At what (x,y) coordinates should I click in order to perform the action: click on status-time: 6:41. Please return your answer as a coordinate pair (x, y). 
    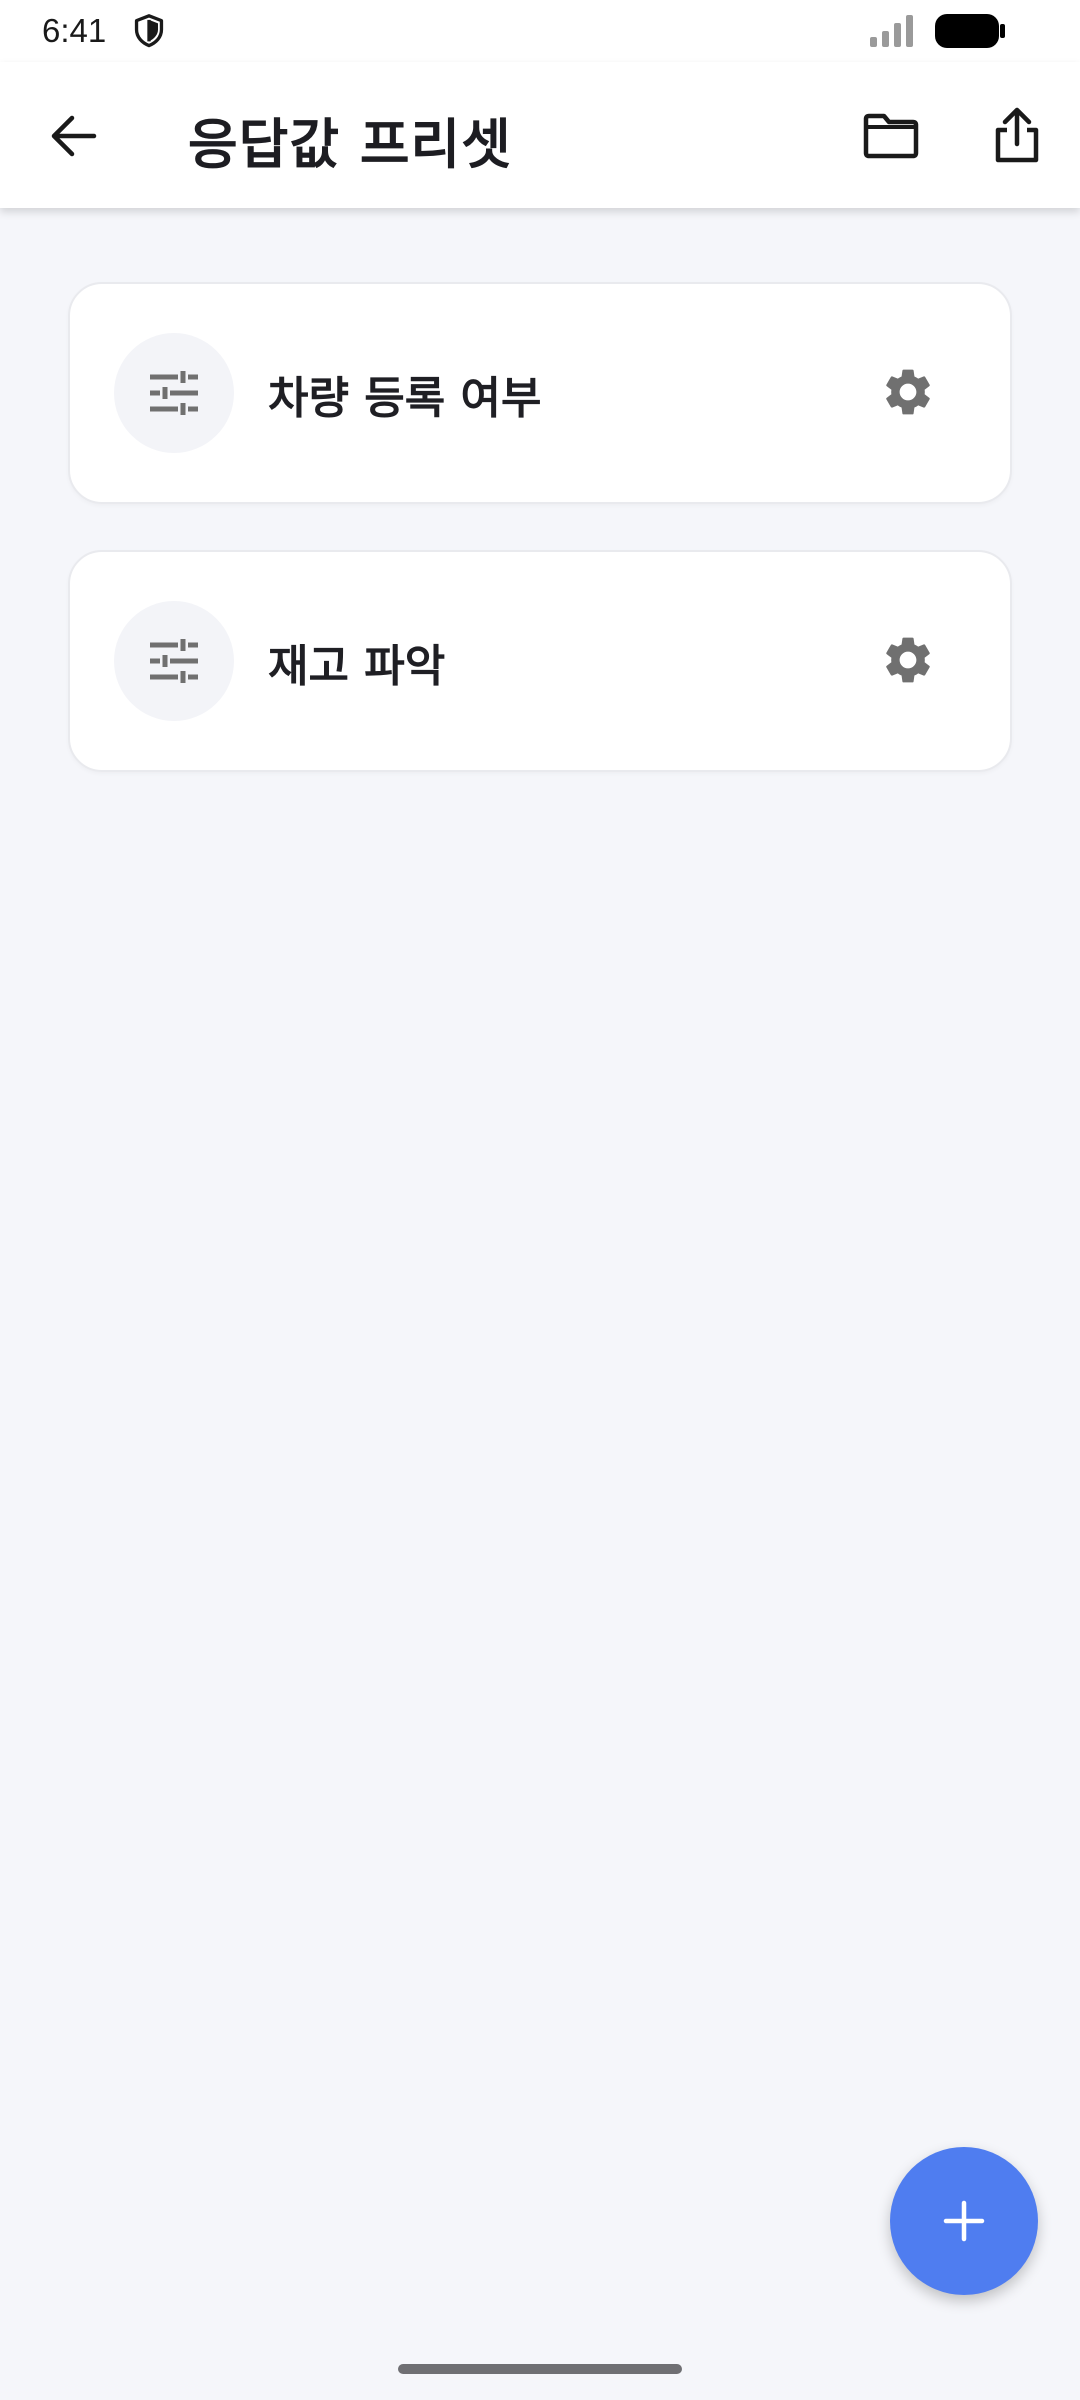
    Looking at the image, I should click on (74, 30).